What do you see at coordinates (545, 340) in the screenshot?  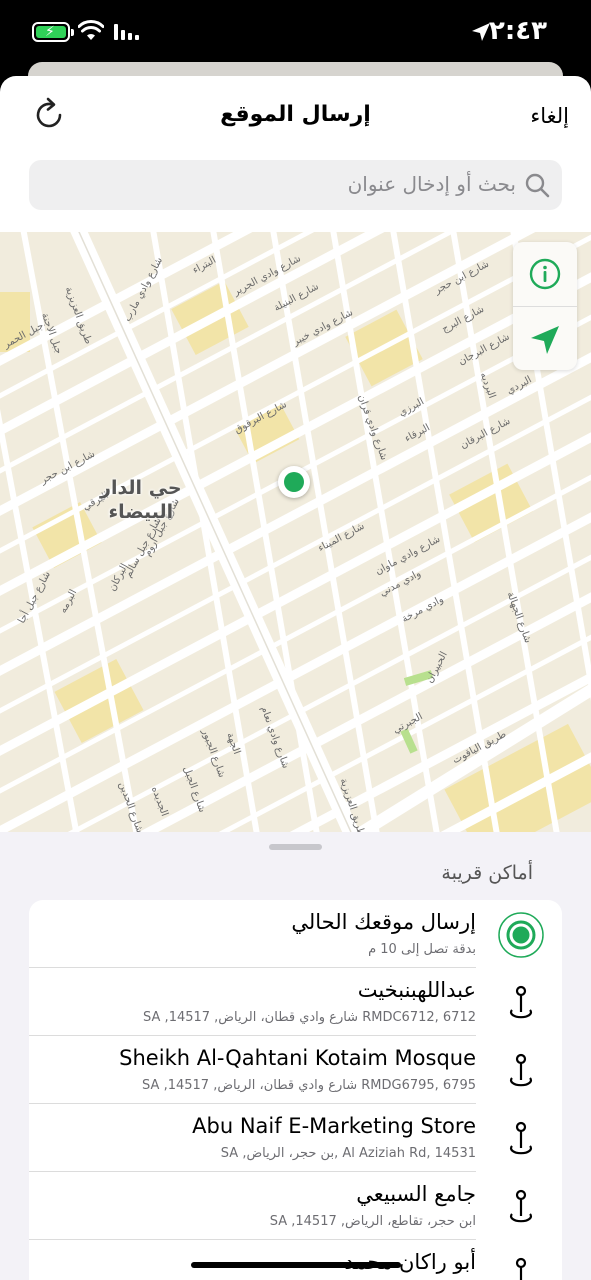 I see `locate-me-icon` at bounding box center [545, 340].